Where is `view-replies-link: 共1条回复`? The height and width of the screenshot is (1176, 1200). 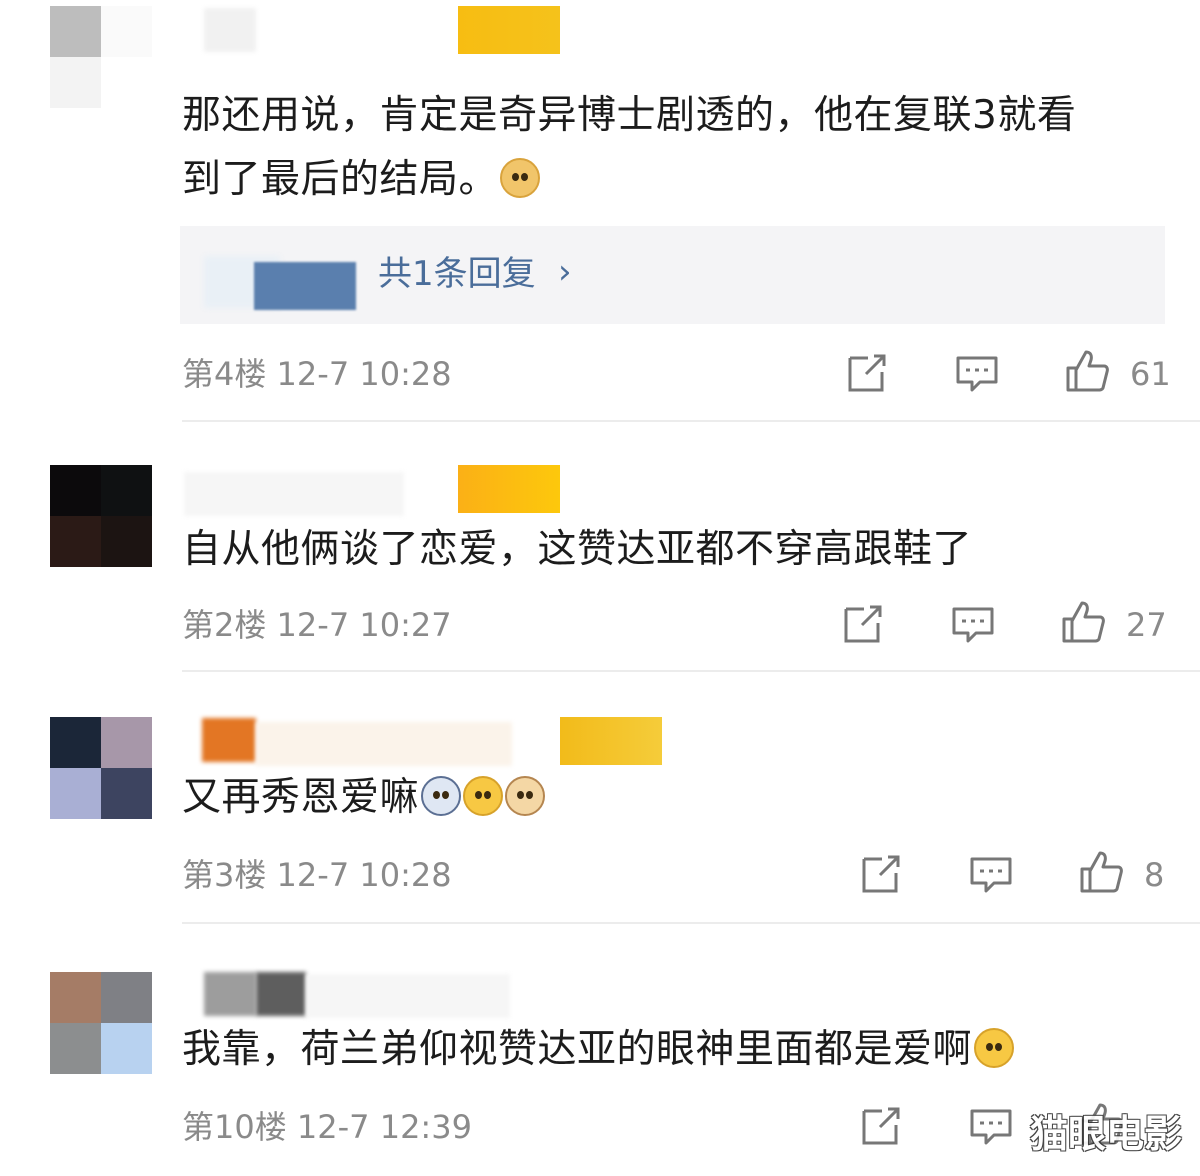 view-replies-link: 共1条回复 is located at coordinates (457, 274).